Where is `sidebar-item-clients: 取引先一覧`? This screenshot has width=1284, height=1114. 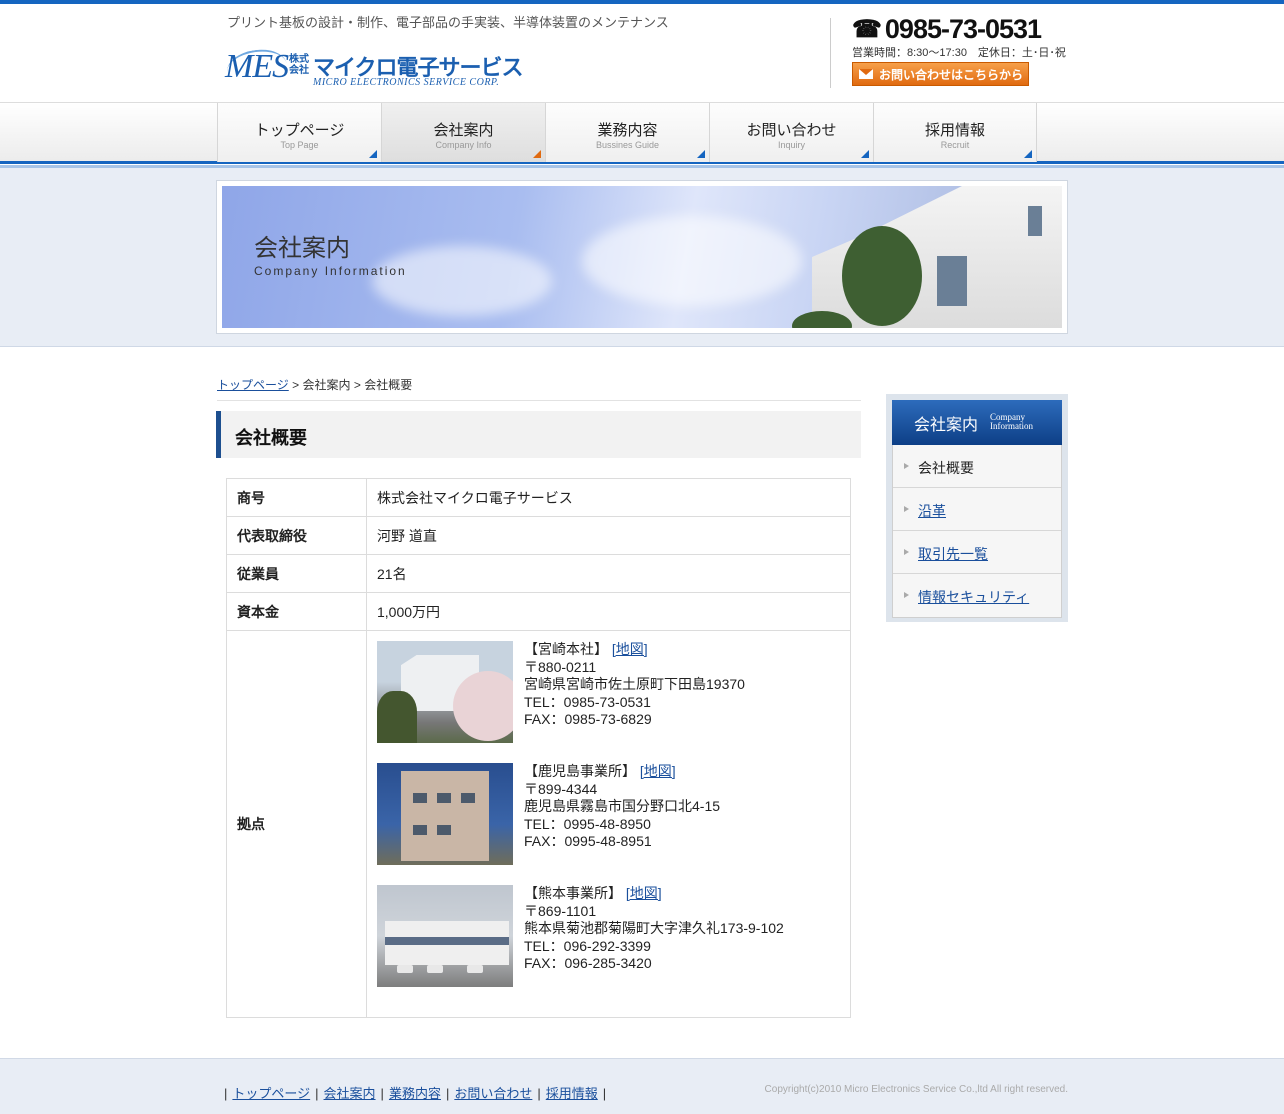
sidebar-item-clients: 取引先一覧 is located at coordinates (977, 552).